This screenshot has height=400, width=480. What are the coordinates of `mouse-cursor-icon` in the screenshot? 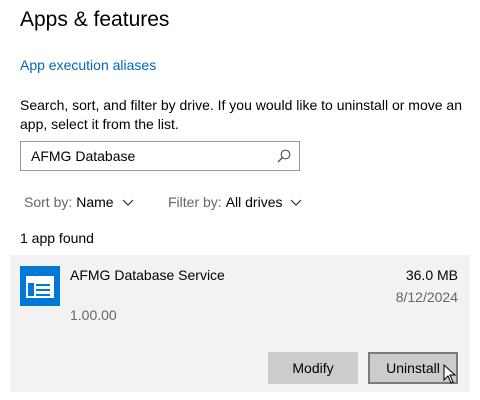 It's located at (450, 374).